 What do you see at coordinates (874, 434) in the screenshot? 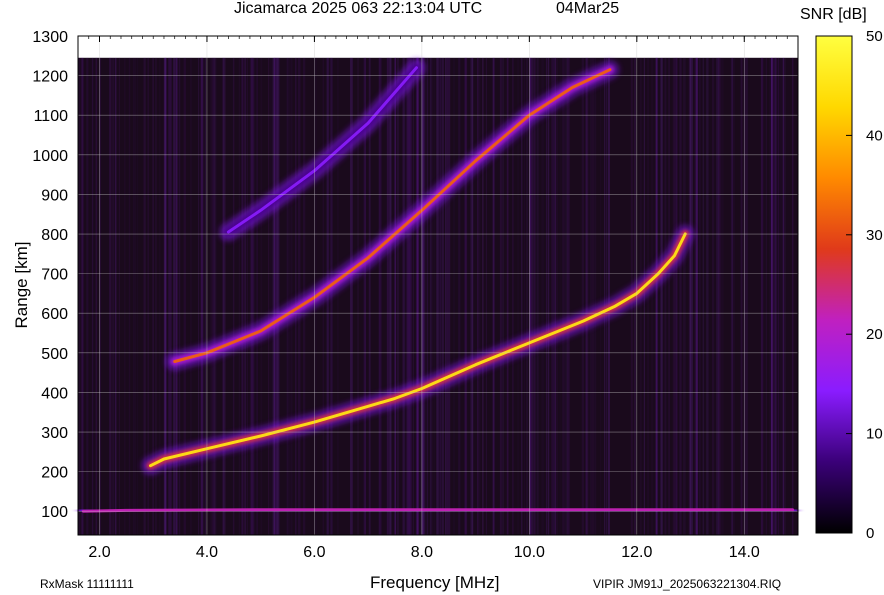
I see `colorbar-tick-label: 10` at bounding box center [874, 434].